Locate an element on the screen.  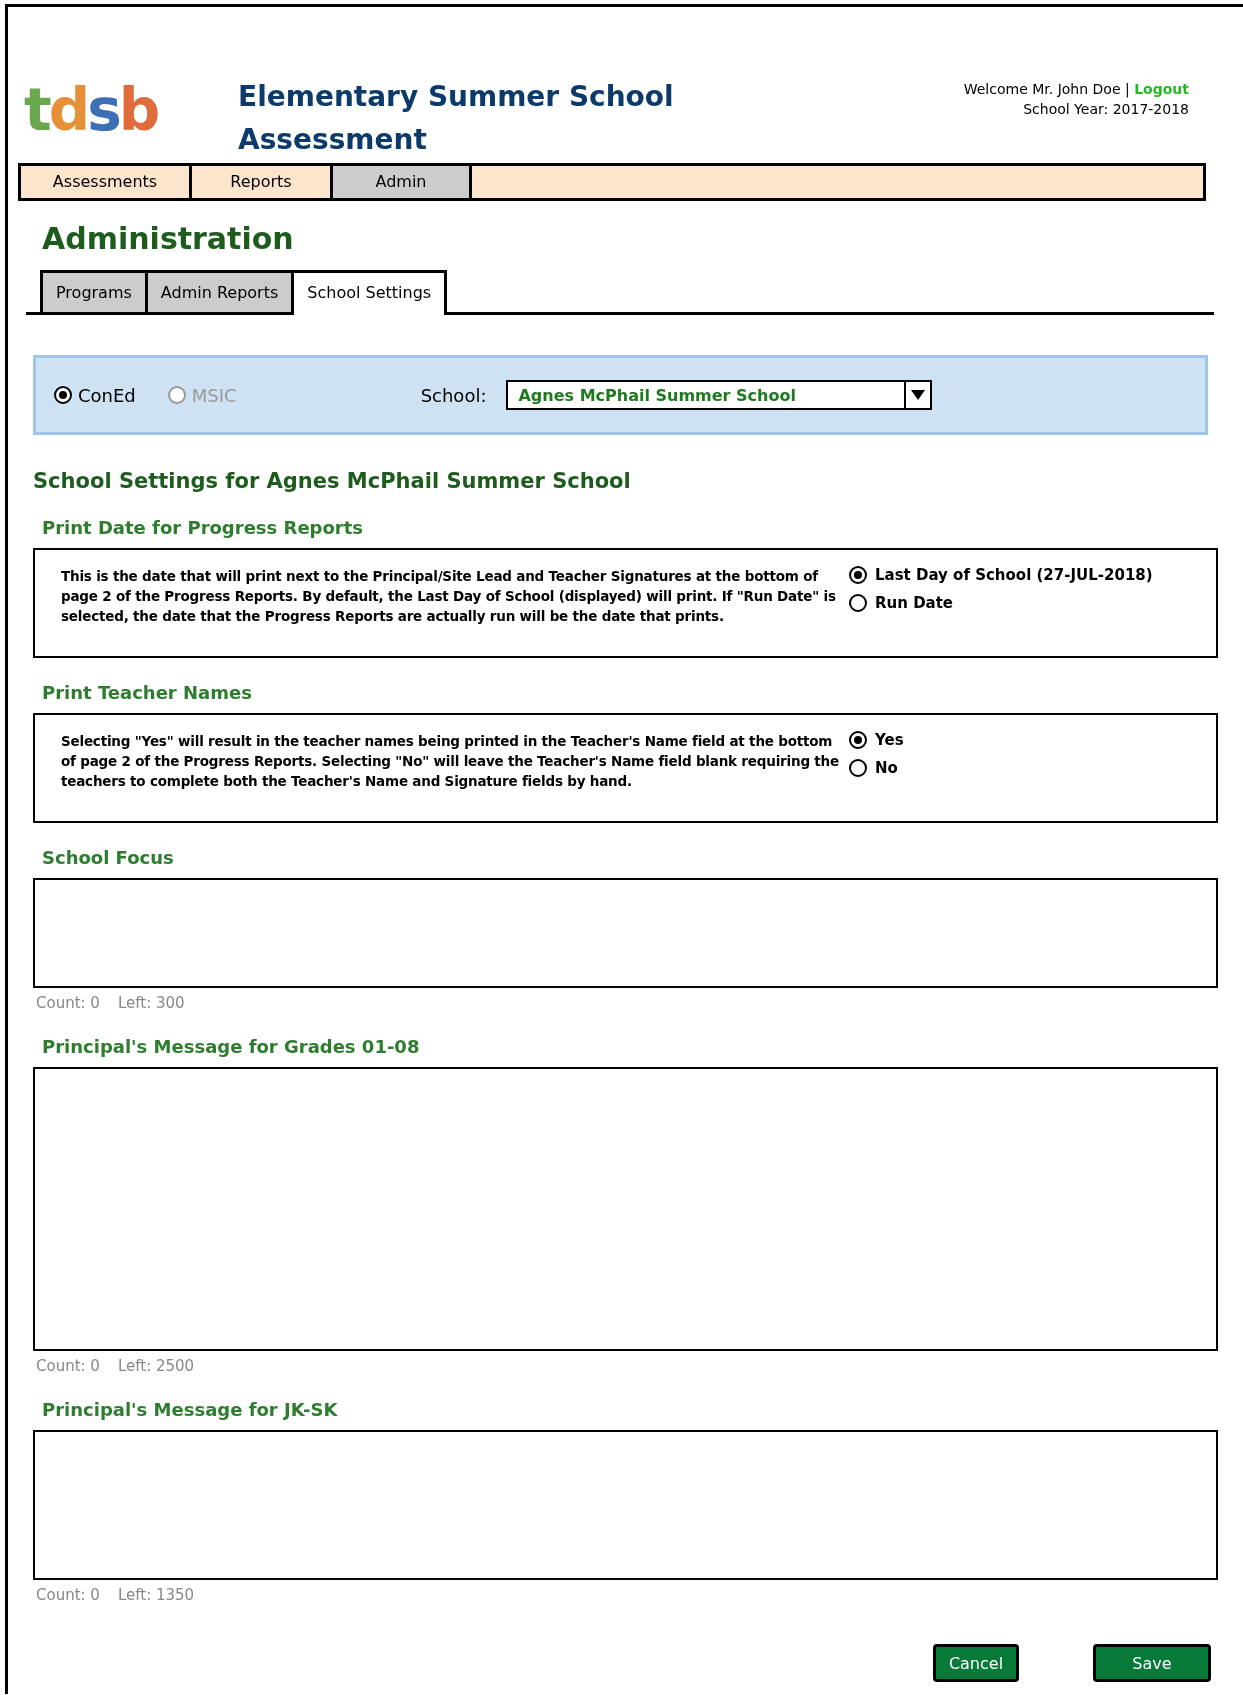
radio-label: Last Day of School (27-JUL-2018) is located at coordinates (1014, 575).